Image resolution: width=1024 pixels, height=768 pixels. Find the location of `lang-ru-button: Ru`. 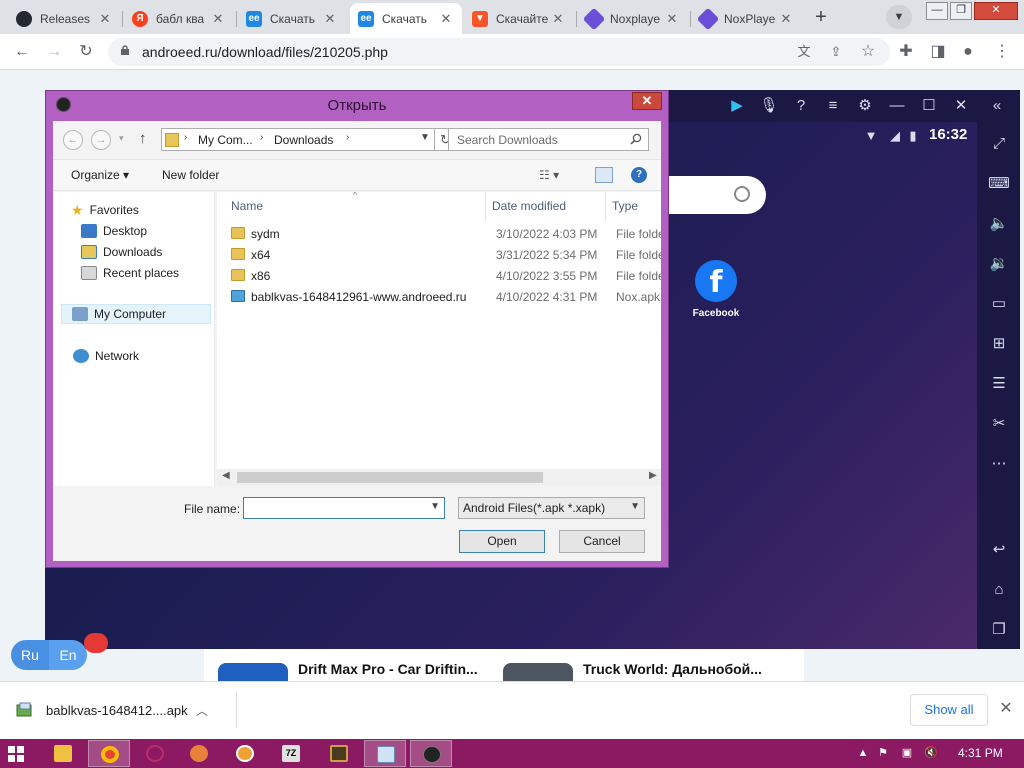

lang-ru-button: Ru is located at coordinates (30, 655).